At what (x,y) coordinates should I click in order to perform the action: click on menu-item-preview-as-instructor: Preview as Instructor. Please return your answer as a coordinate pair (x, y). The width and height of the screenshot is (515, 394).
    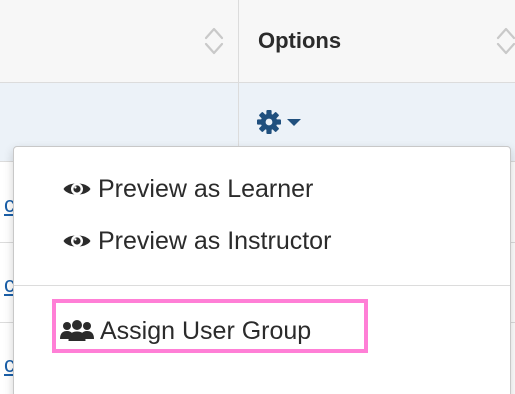
    Looking at the image, I should click on (262, 241).